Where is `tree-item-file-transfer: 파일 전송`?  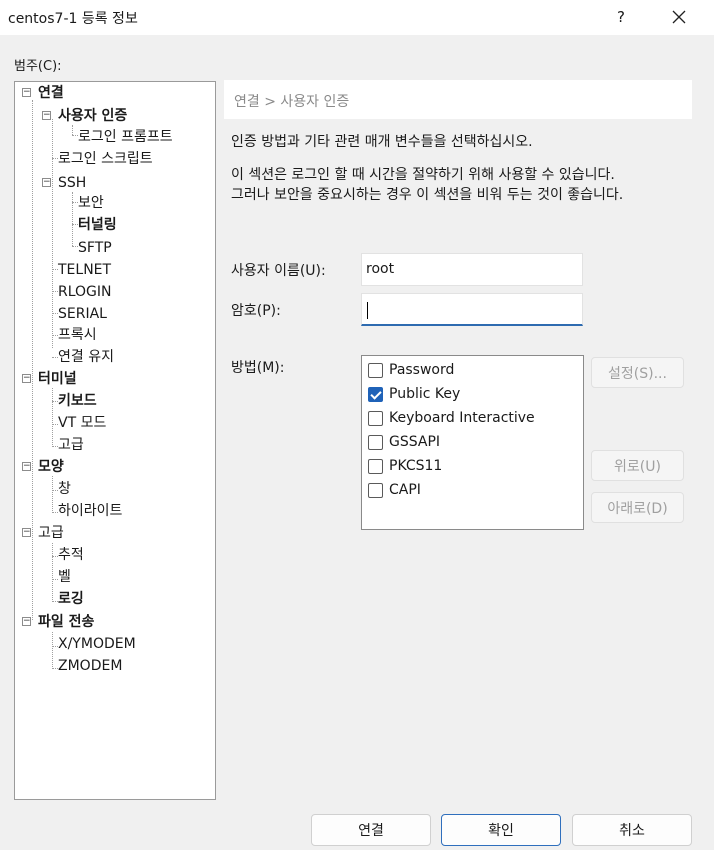
tree-item-file-transfer: 파일 전송 is located at coordinates (66, 622).